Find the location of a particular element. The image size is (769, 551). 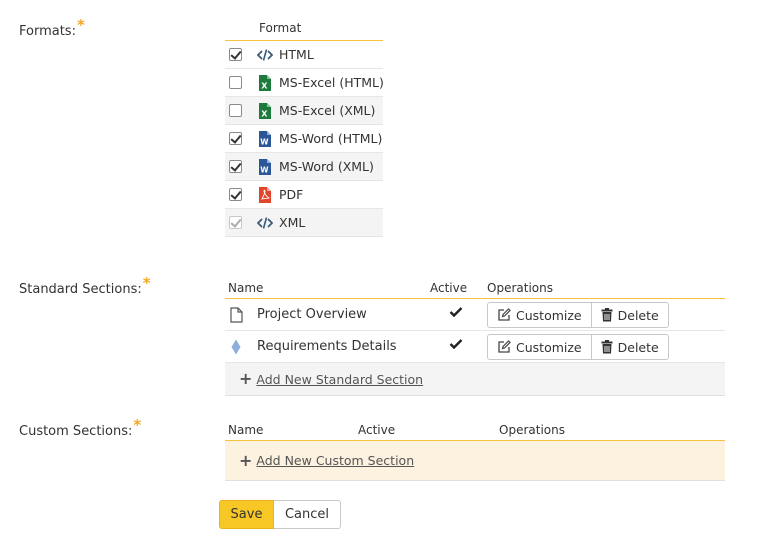

standard-sections-header: Name Active Operations is located at coordinates (475, 288).